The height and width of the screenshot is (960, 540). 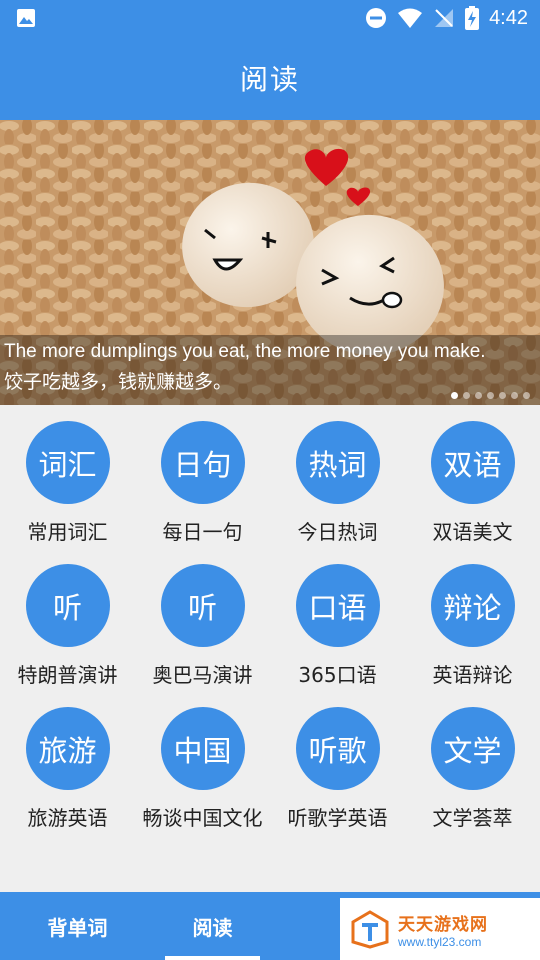 I want to click on grid-item: 听特朗普演讲, so click(x=67, y=618).